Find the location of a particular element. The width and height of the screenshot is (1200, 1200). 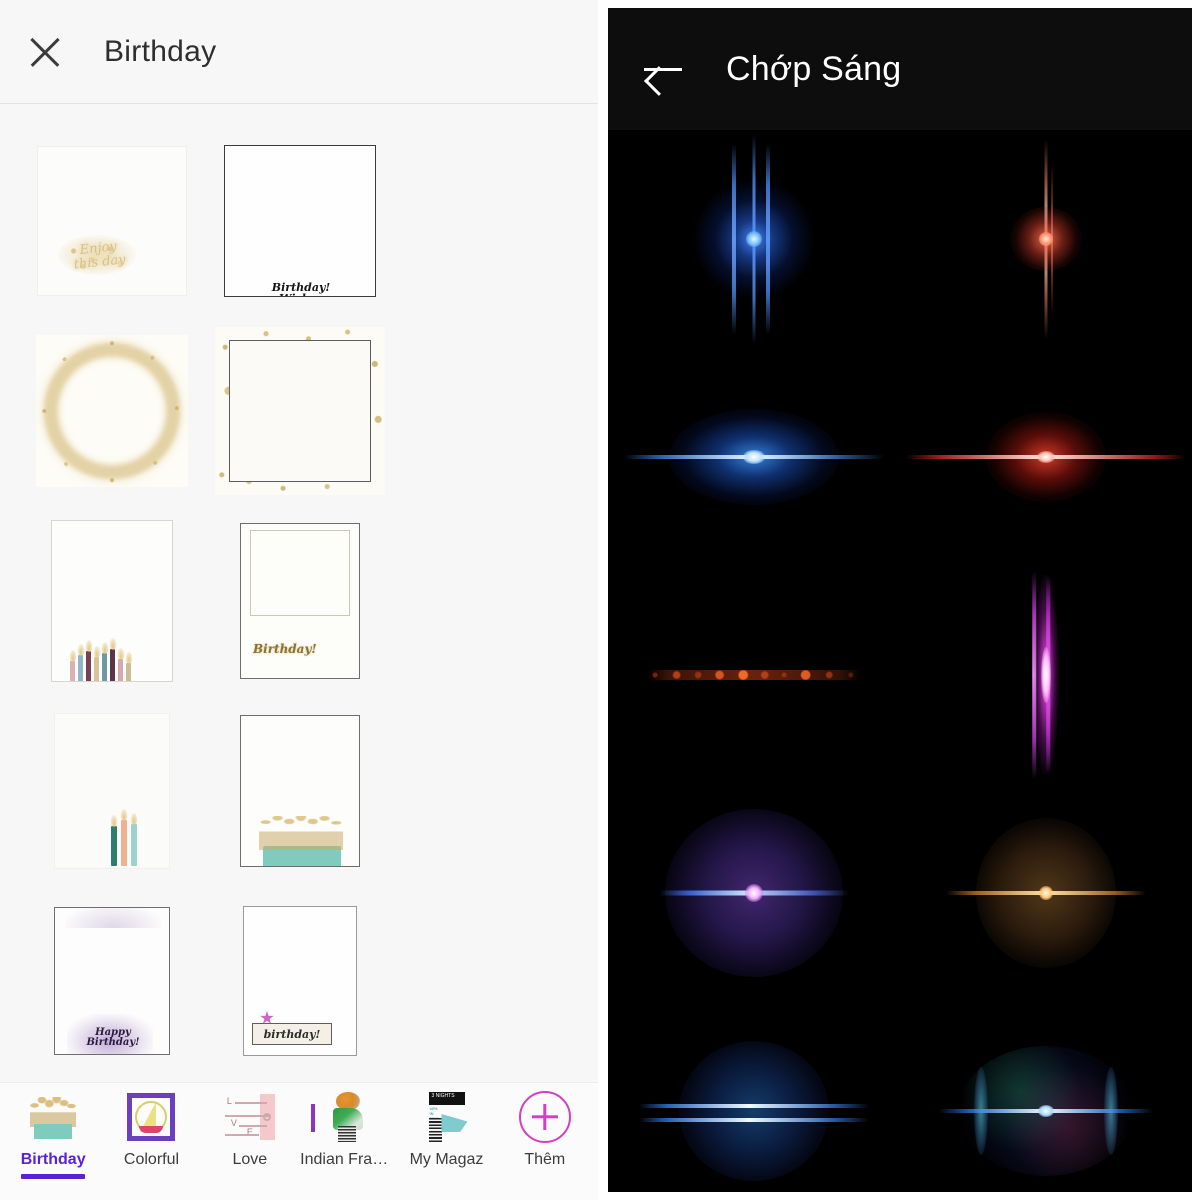

figure-icon is located at coordinates (343, 1117).